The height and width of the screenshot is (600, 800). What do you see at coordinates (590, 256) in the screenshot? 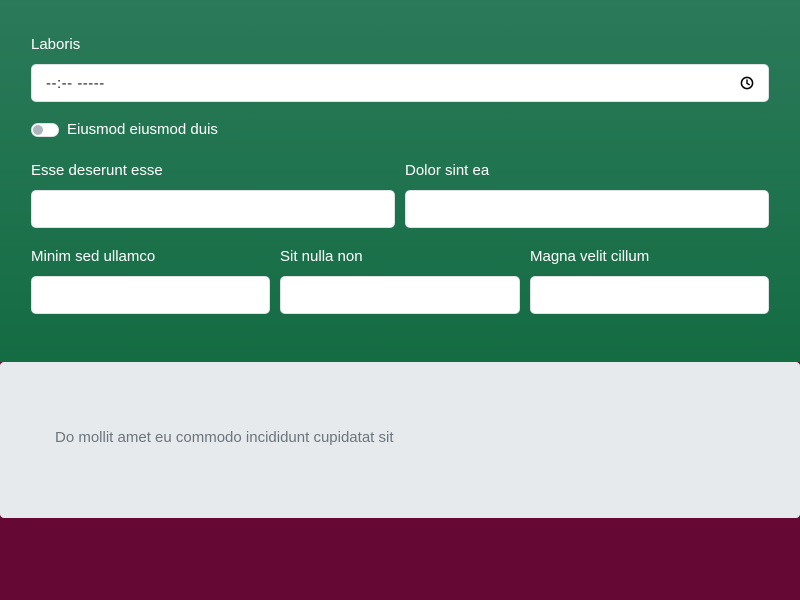
I see `field-label-magna-velit: Magna velit cillum` at bounding box center [590, 256].